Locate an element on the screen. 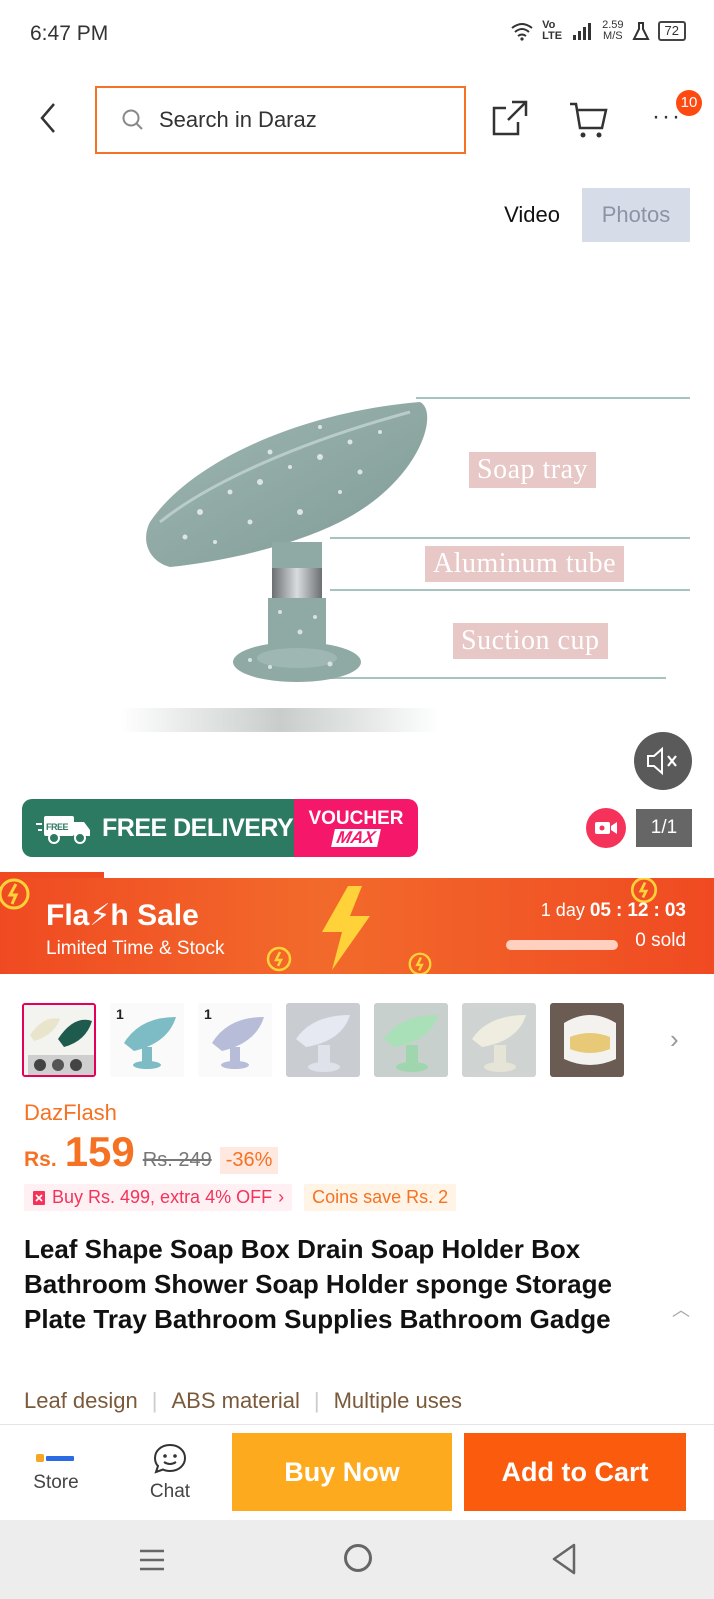 The width and height of the screenshot is (714, 1599). flash-clock-icon-small is located at coordinates (279, 959).